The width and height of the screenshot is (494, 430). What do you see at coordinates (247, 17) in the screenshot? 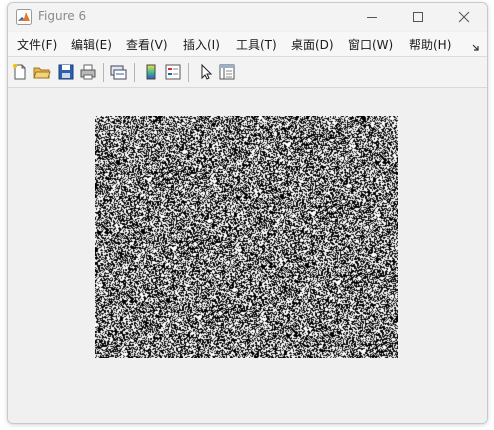
I see `title-bar: Figure 6` at bounding box center [247, 17].